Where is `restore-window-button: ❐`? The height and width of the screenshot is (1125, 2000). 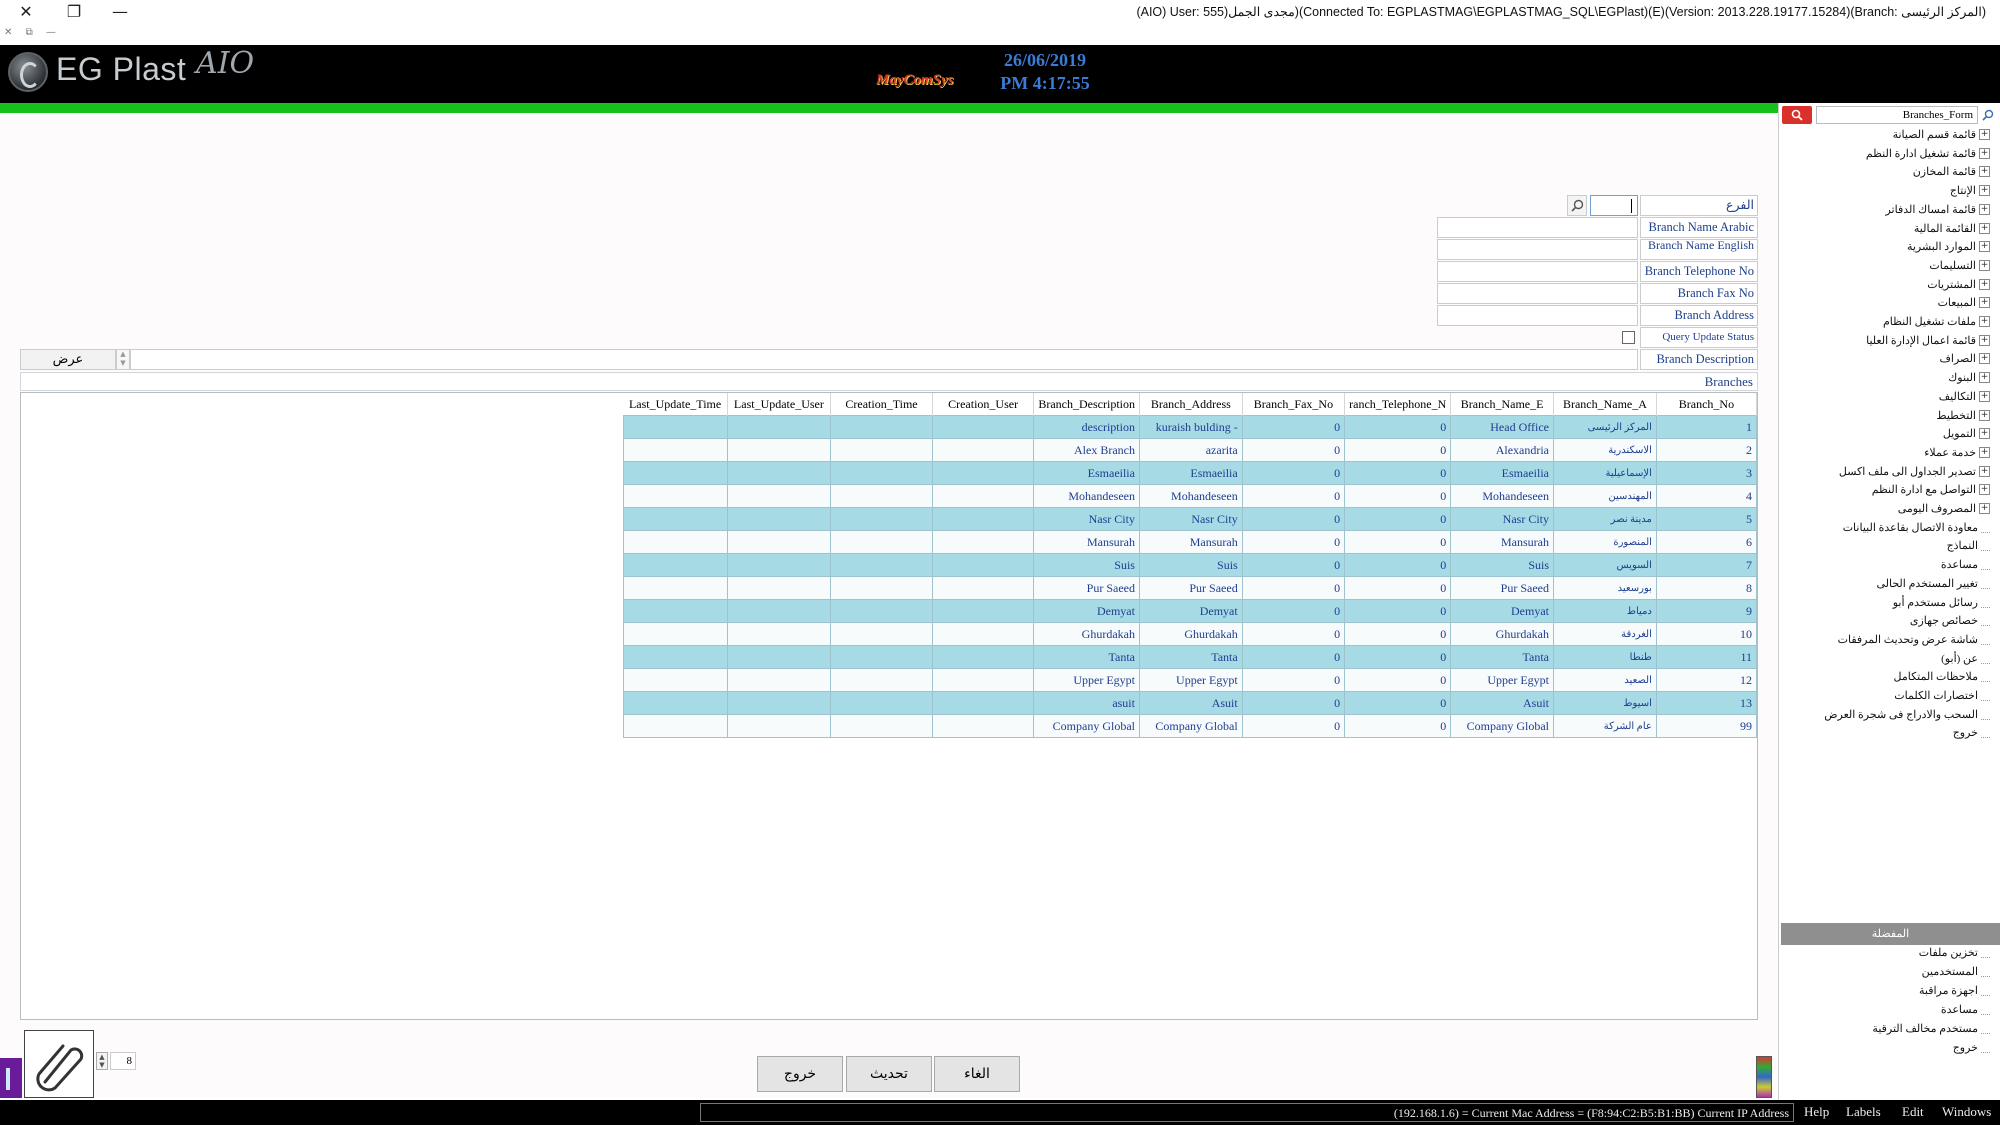 restore-window-button: ❐ is located at coordinates (74, 11).